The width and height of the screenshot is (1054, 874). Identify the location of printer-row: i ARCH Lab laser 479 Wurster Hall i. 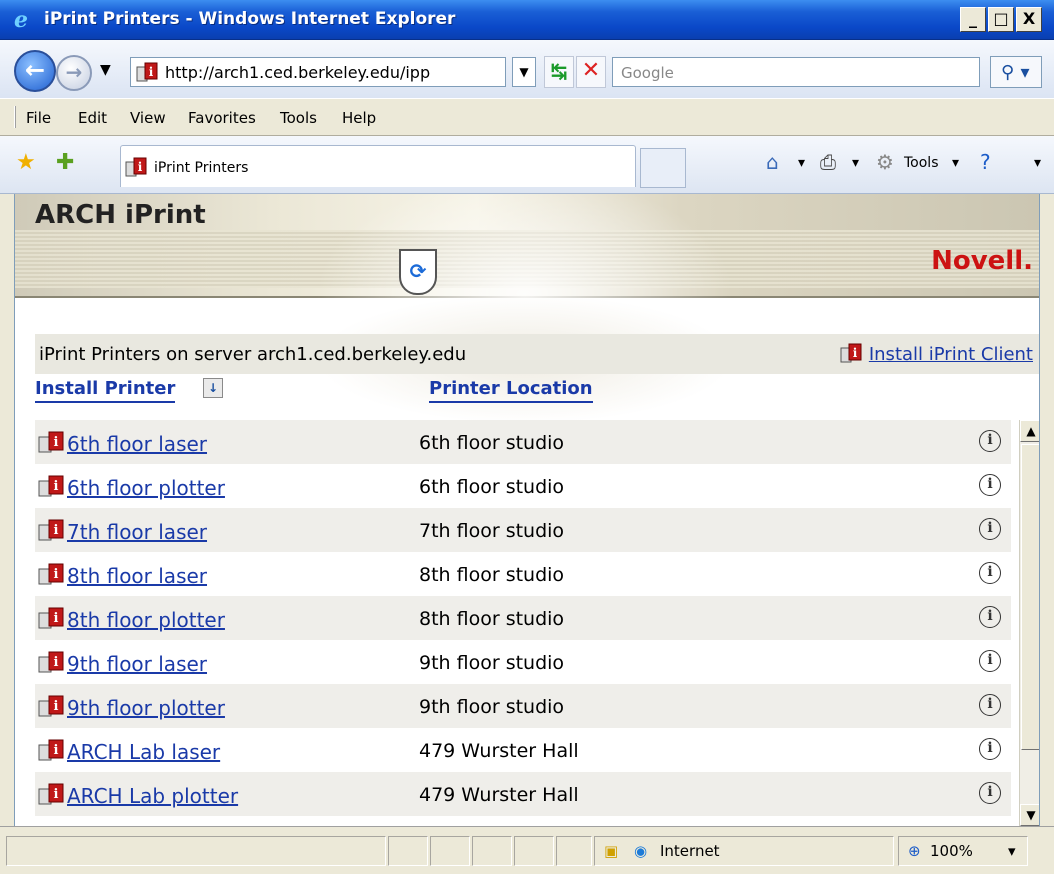
(523, 750).